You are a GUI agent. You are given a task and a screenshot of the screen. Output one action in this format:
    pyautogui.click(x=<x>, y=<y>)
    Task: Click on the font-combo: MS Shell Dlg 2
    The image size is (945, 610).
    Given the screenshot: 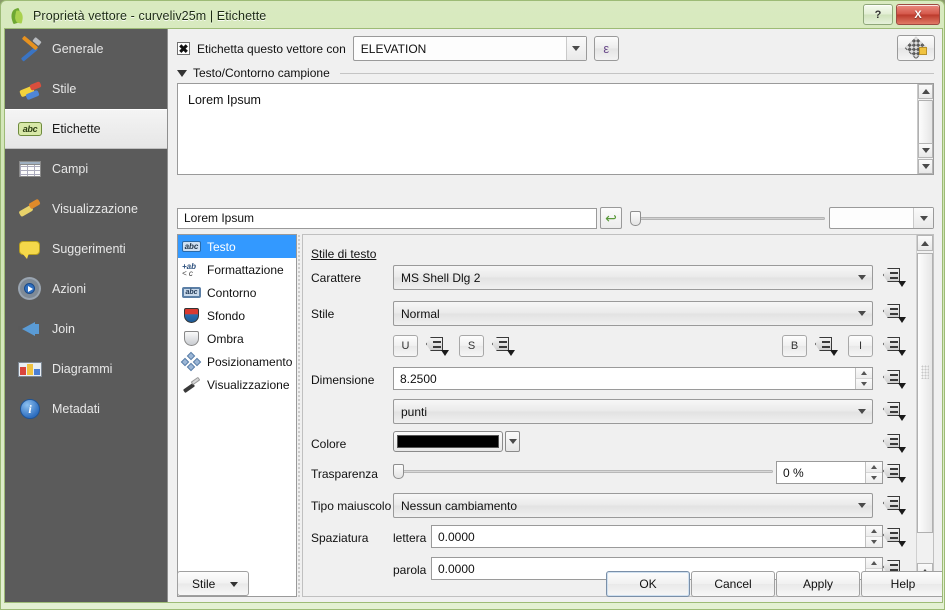 What is the action you would take?
    pyautogui.click(x=633, y=277)
    